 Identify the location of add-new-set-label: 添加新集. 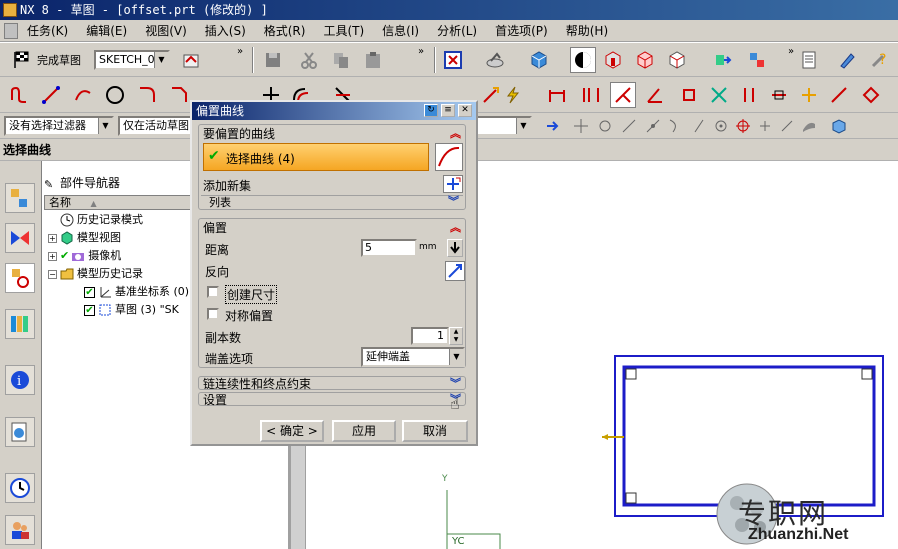
(227, 186).